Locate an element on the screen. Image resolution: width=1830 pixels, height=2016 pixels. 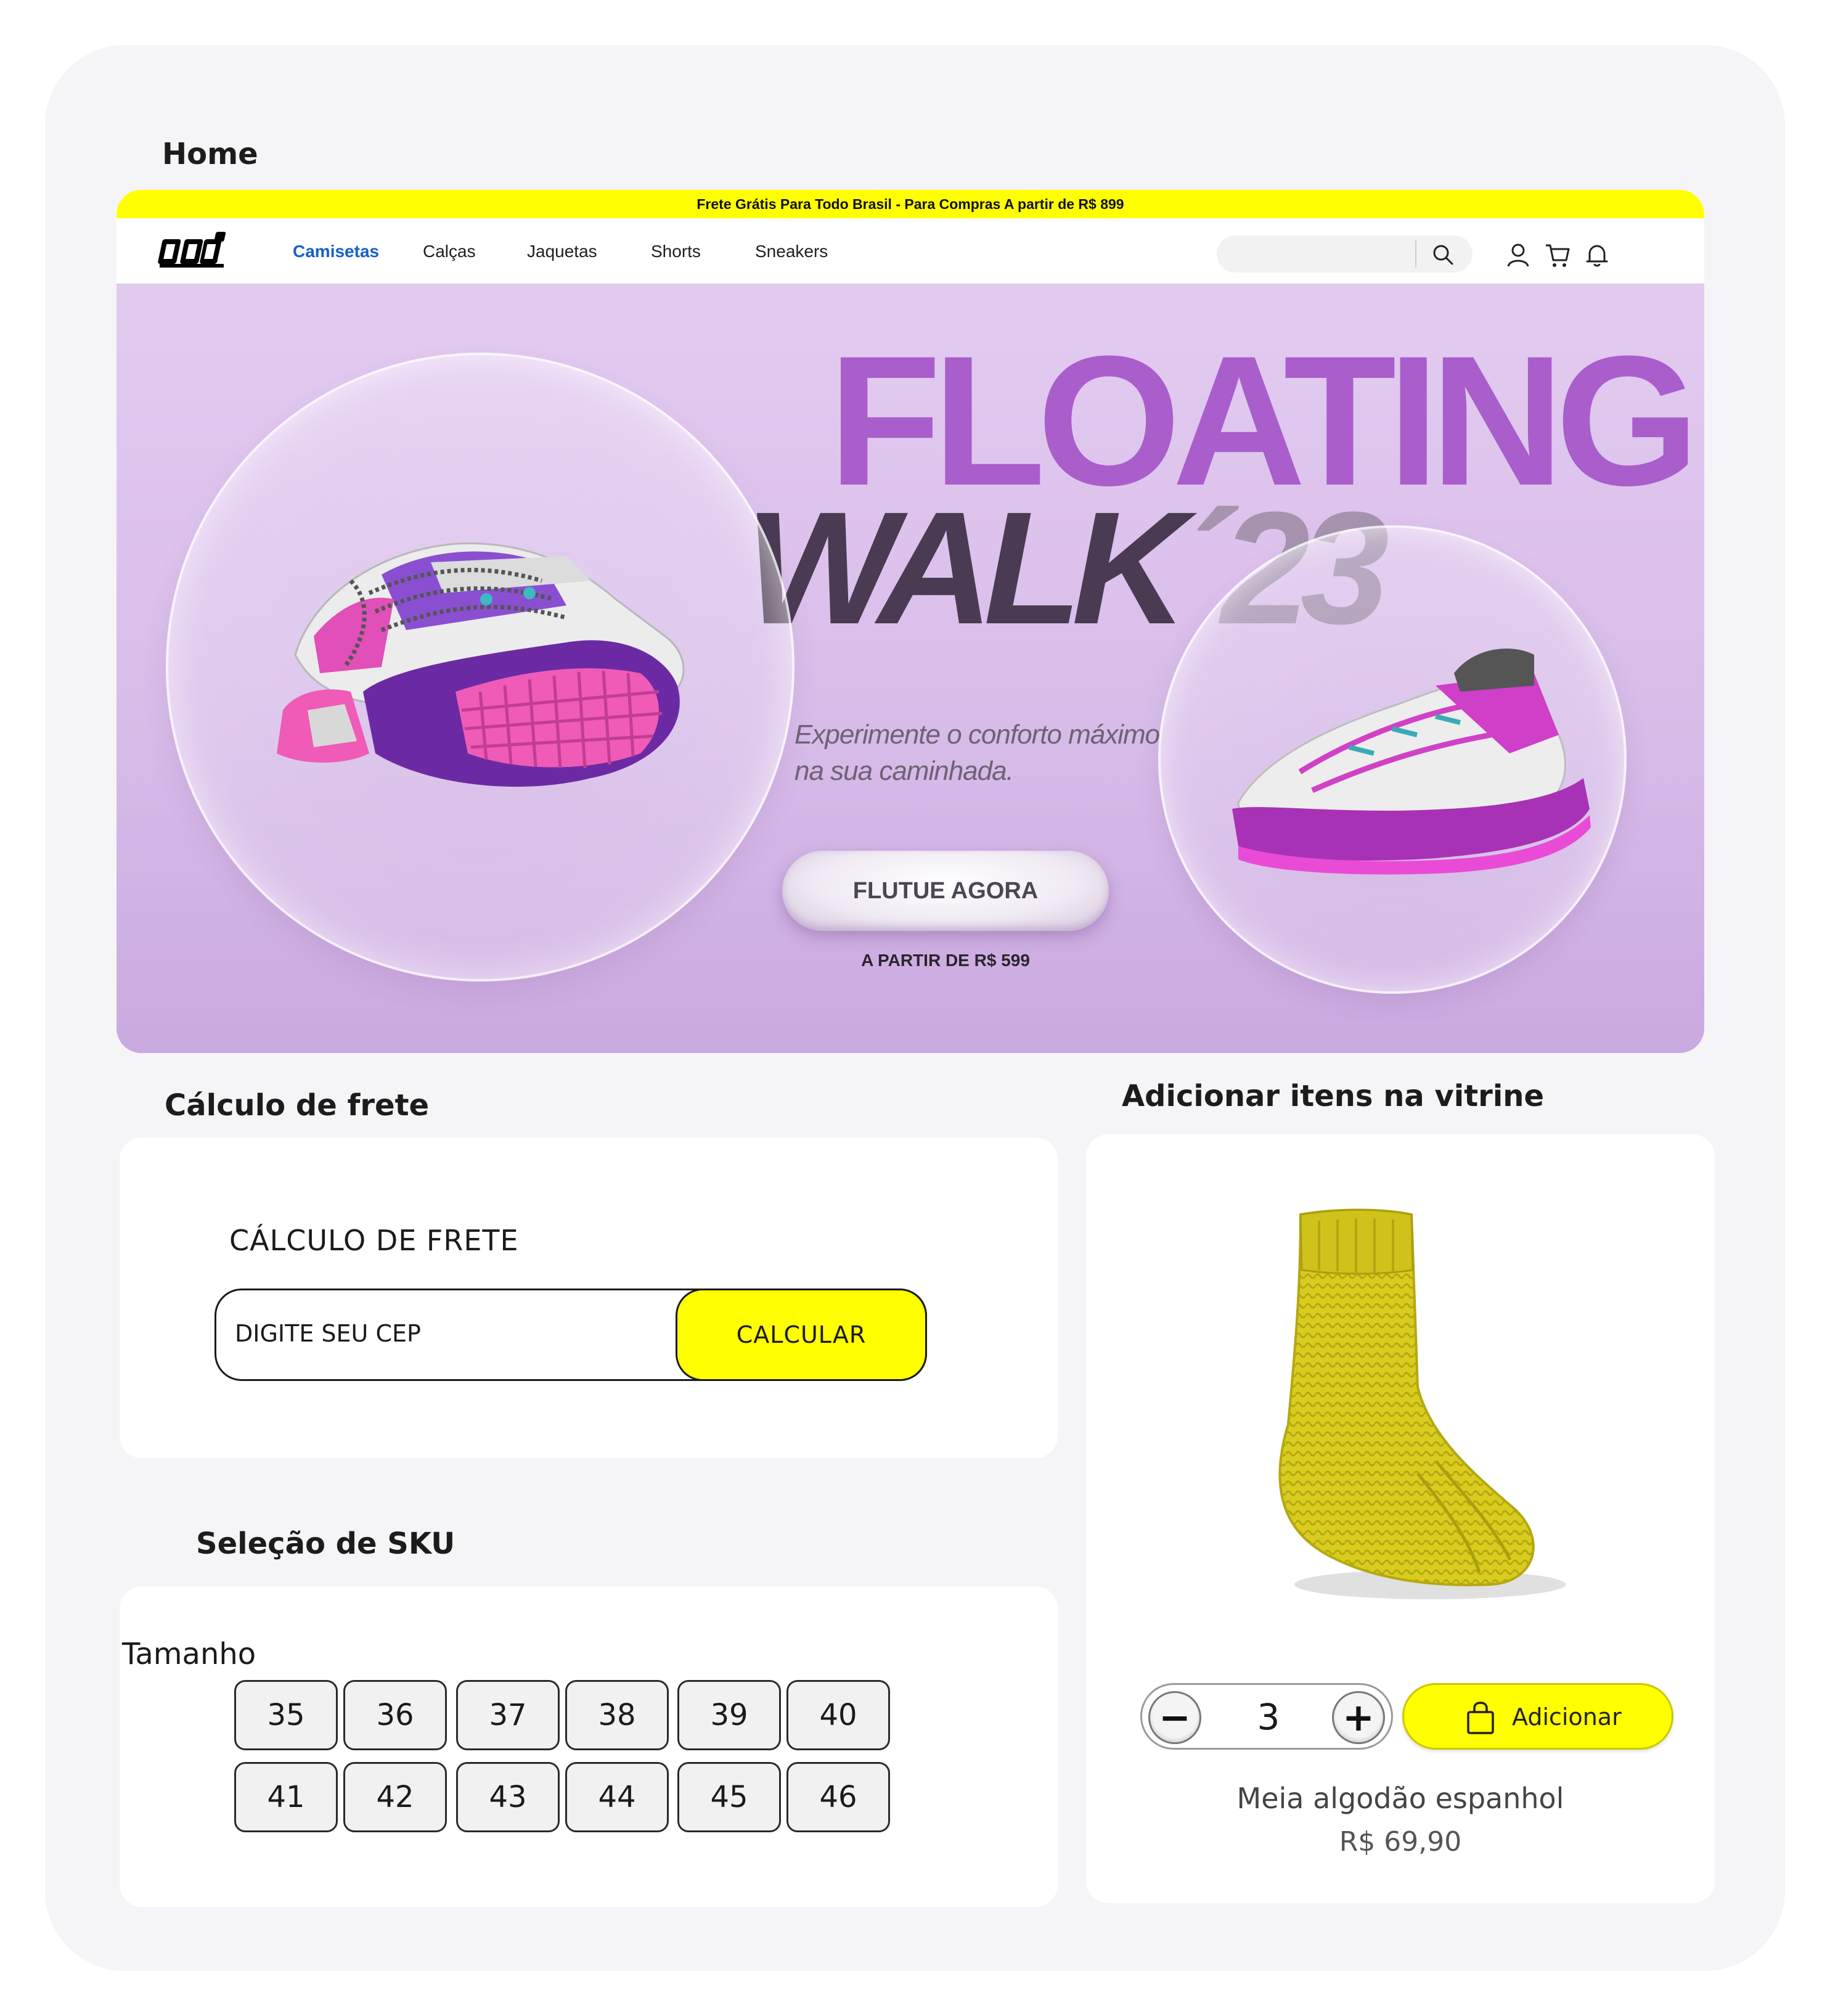
add-button-label: Adicionar is located at coordinates (1567, 1717).